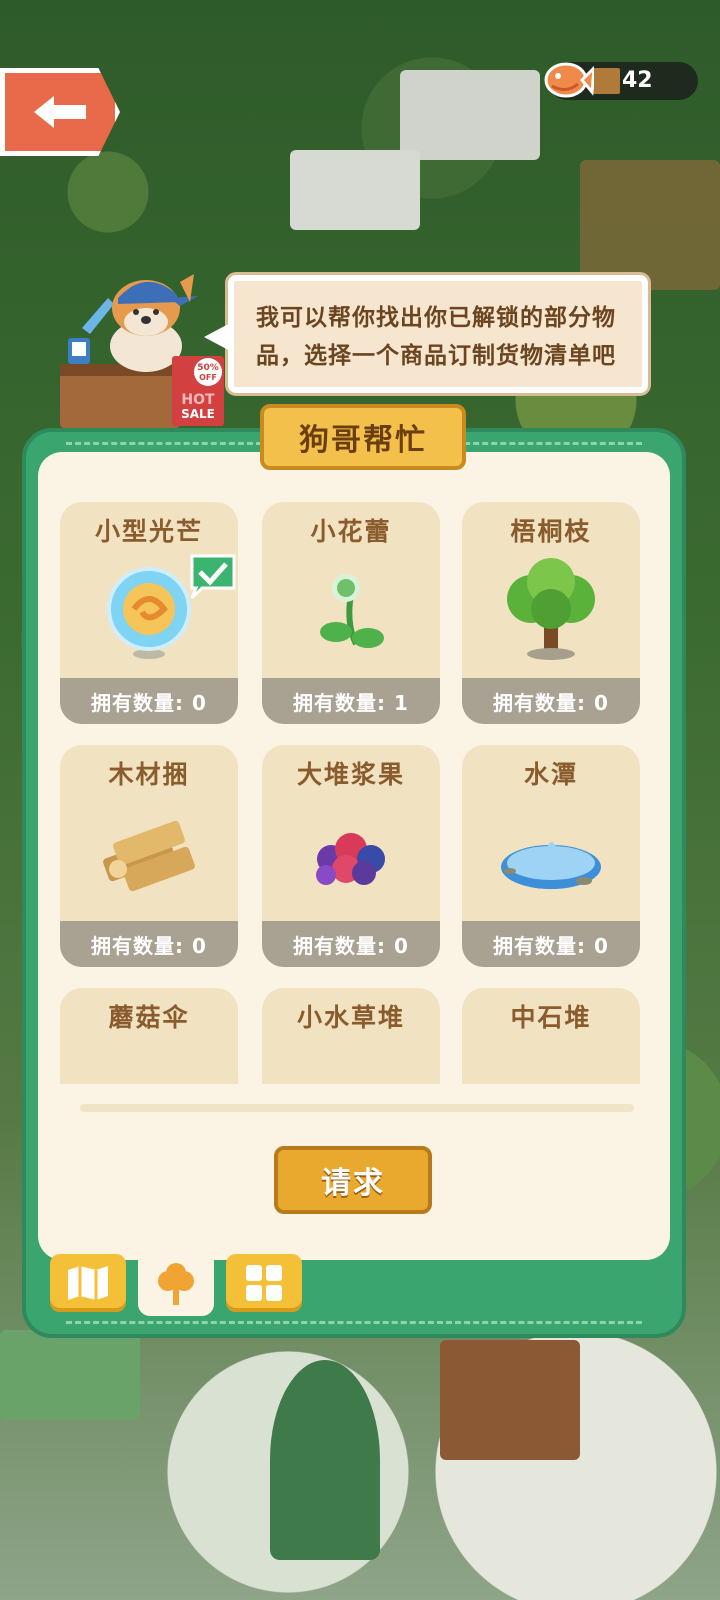 Image resolution: width=720 pixels, height=1600 pixels. Describe the element at coordinates (551, 865) in the screenshot. I see `pond-icon` at that location.